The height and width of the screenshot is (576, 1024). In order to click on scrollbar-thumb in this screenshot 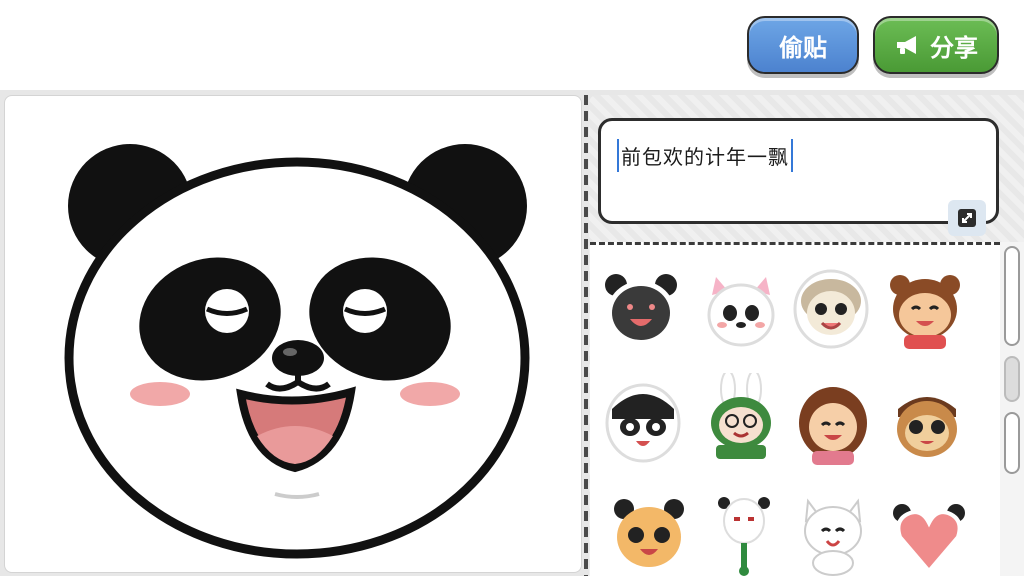, I will do `click(1012, 296)`.